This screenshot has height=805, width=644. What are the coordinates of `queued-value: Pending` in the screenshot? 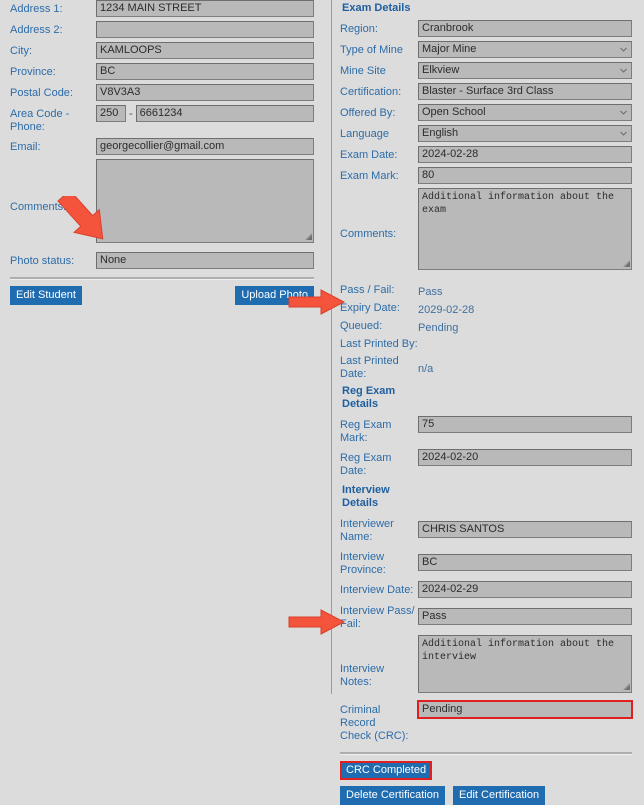 It's located at (438, 328).